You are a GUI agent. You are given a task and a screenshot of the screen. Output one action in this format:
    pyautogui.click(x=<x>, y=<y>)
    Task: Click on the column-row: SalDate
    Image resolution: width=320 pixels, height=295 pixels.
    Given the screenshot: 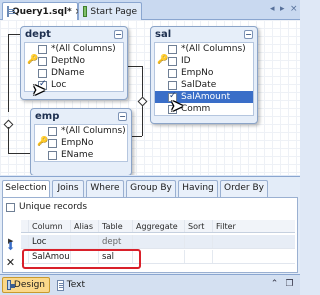 What is the action you would take?
    pyautogui.click(x=204, y=85)
    